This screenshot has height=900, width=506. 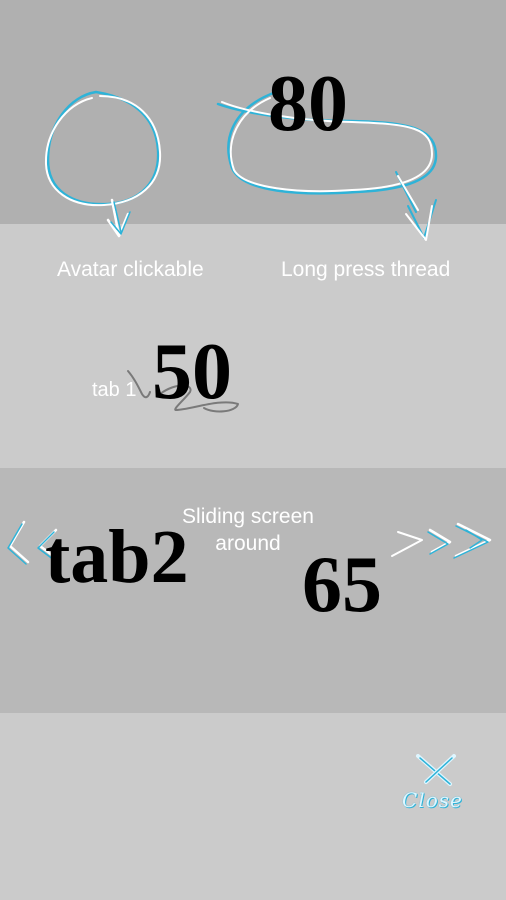 I want to click on long-press-thread-label: Long press thread, so click(x=366, y=269).